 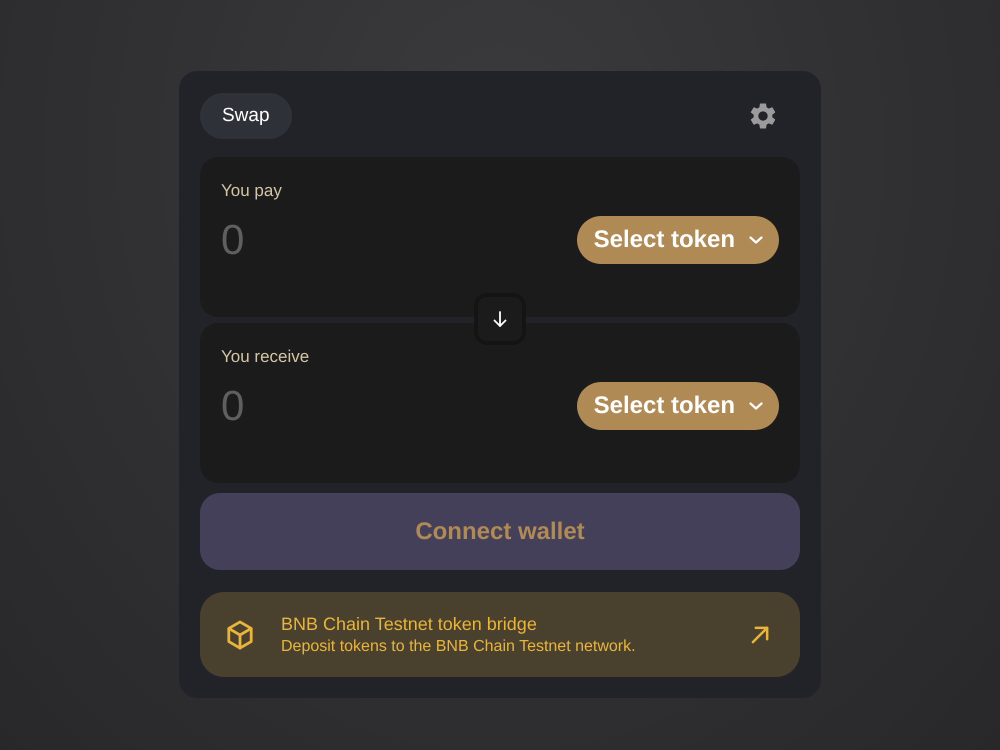 What do you see at coordinates (265, 357) in the screenshot?
I see `amount-label: You receive` at bounding box center [265, 357].